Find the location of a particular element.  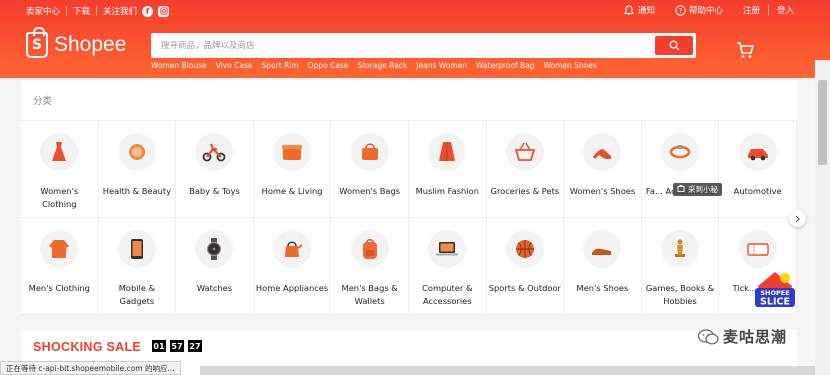

category-item: Automotive is located at coordinates (758, 169).